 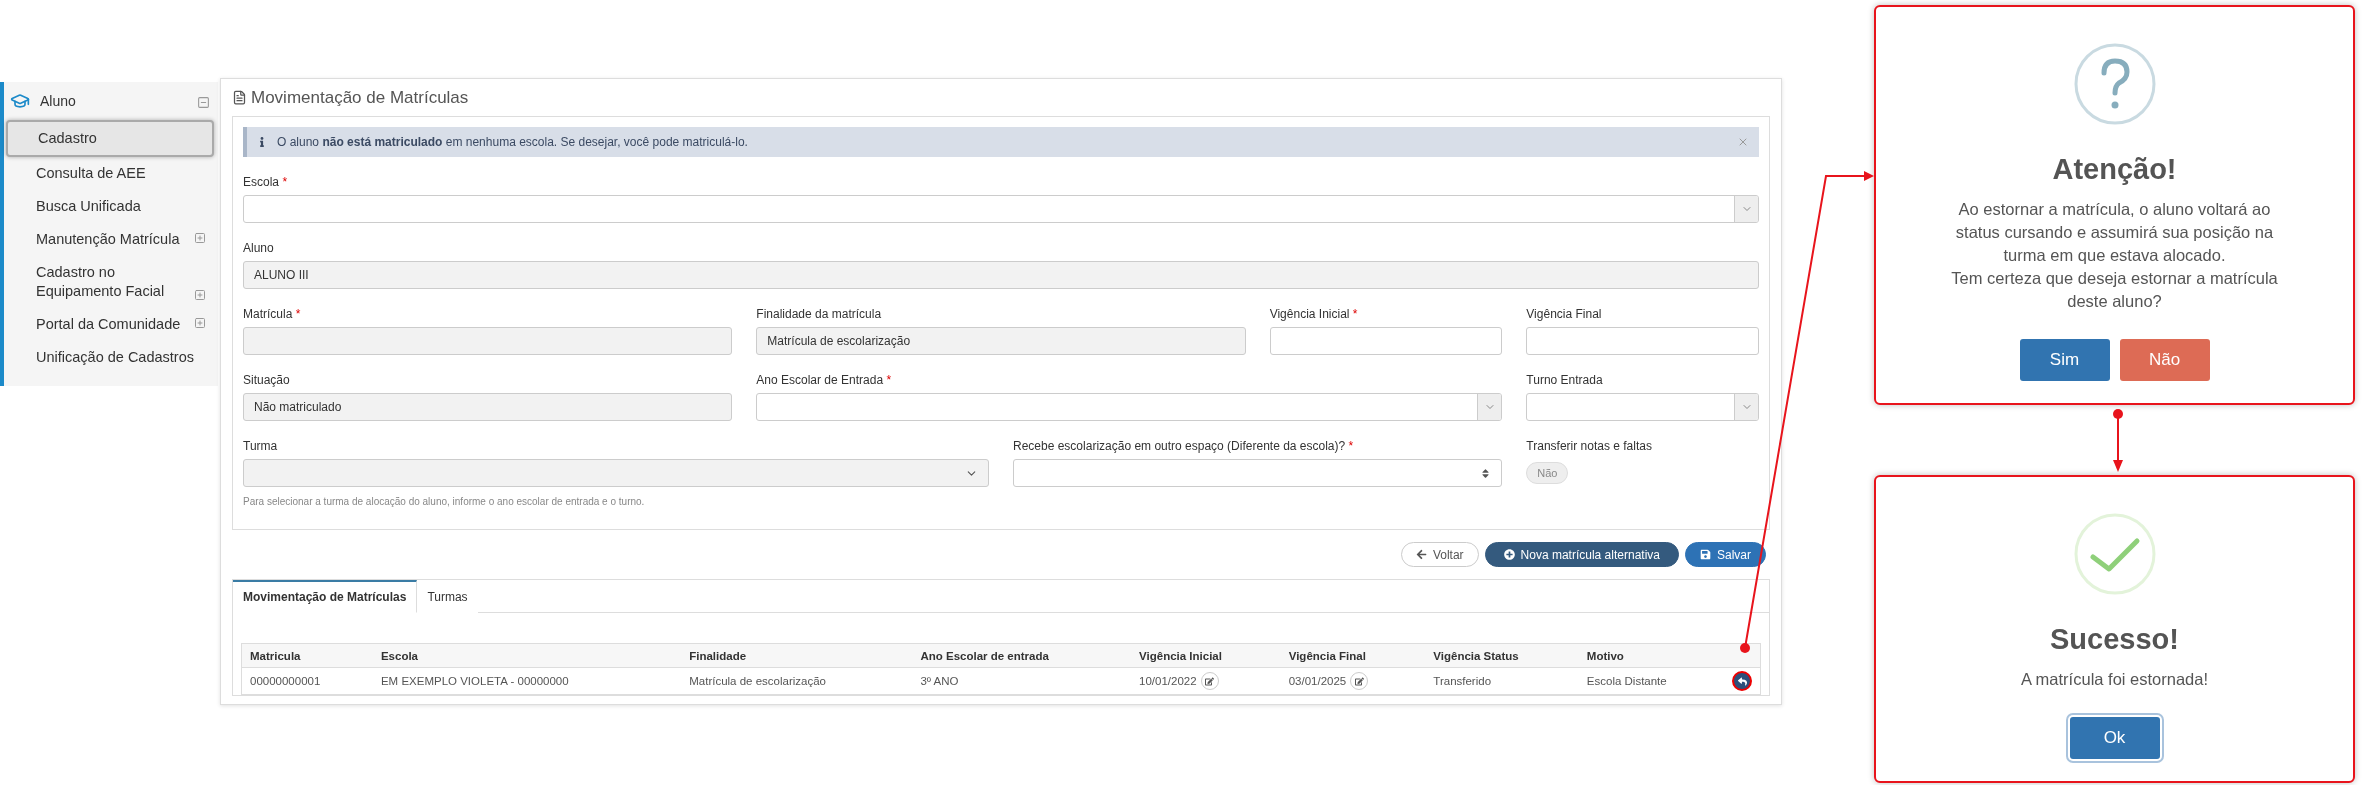 What do you see at coordinates (527, 655) in the screenshot?
I see `column-header: Escola` at bounding box center [527, 655].